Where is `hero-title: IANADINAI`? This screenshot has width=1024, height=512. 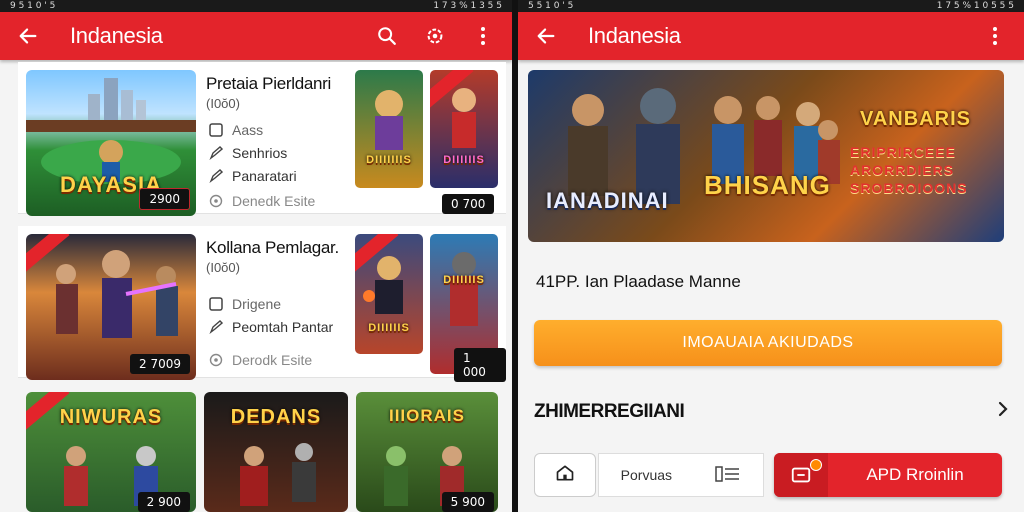
hero-title: IANADINAI is located at coordinates (607, 200).